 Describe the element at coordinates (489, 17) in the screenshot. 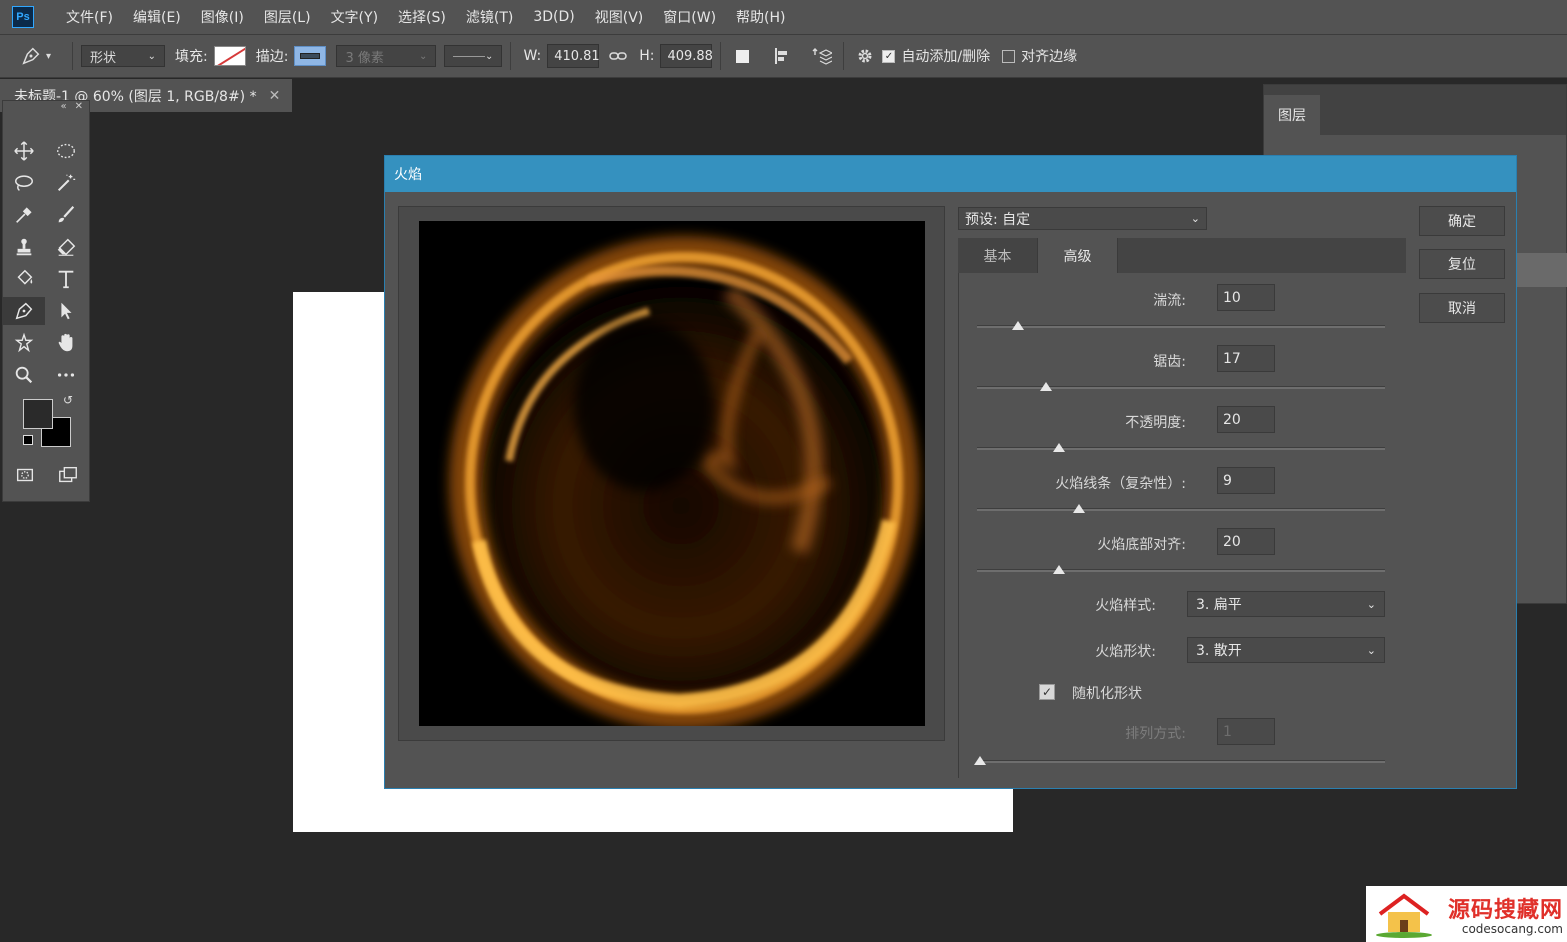

I see `menu-filter: 滤镜(T)` at that location.